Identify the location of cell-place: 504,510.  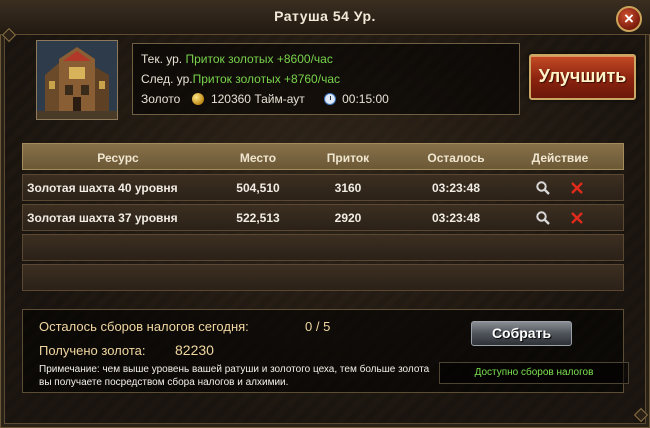
(258, 188).